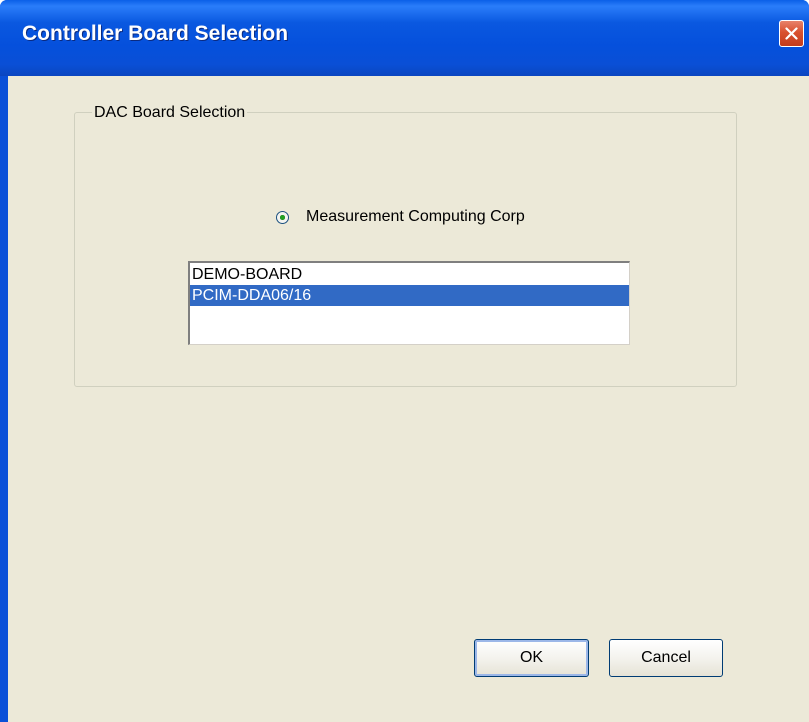 This screenshot has width=809, height=722. What do you see at coordinates (155, 33) in the screenshot?
I see `window-title: Controller Board Selection` at bounding box center [155, 33].